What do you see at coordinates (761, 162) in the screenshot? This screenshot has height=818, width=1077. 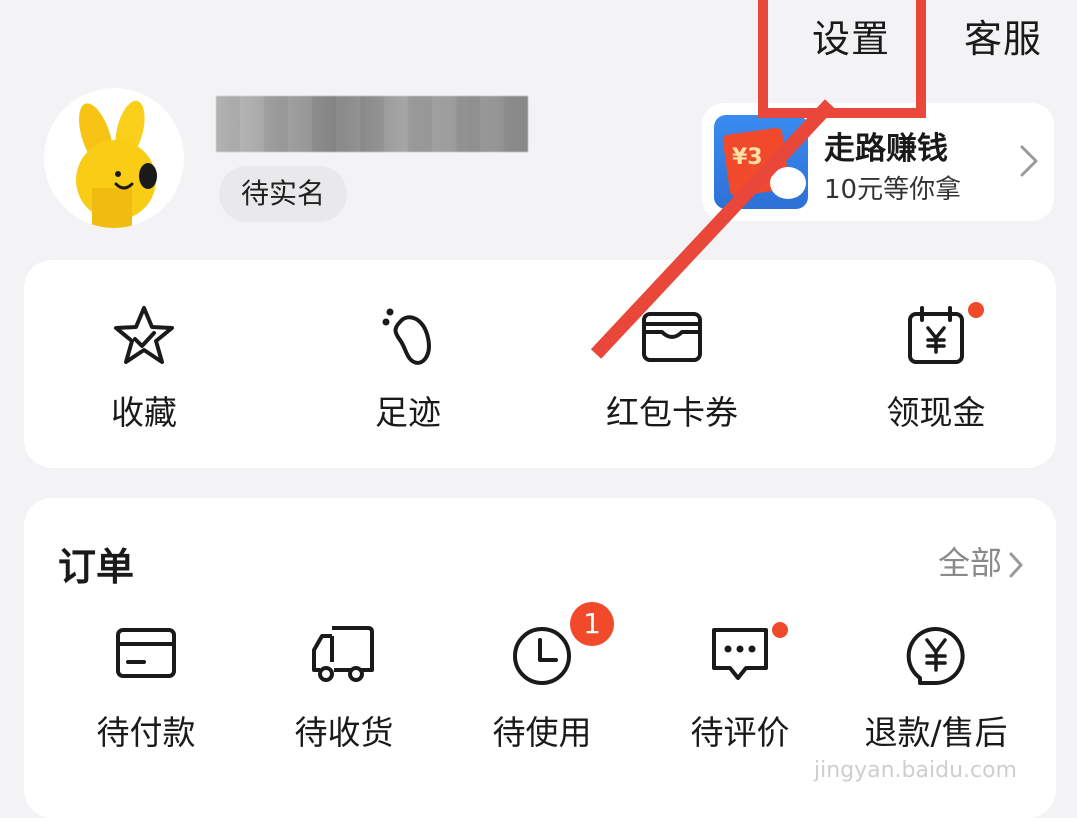 I see `red-packet-icon: ¥3` at bounding box center [761, 162].